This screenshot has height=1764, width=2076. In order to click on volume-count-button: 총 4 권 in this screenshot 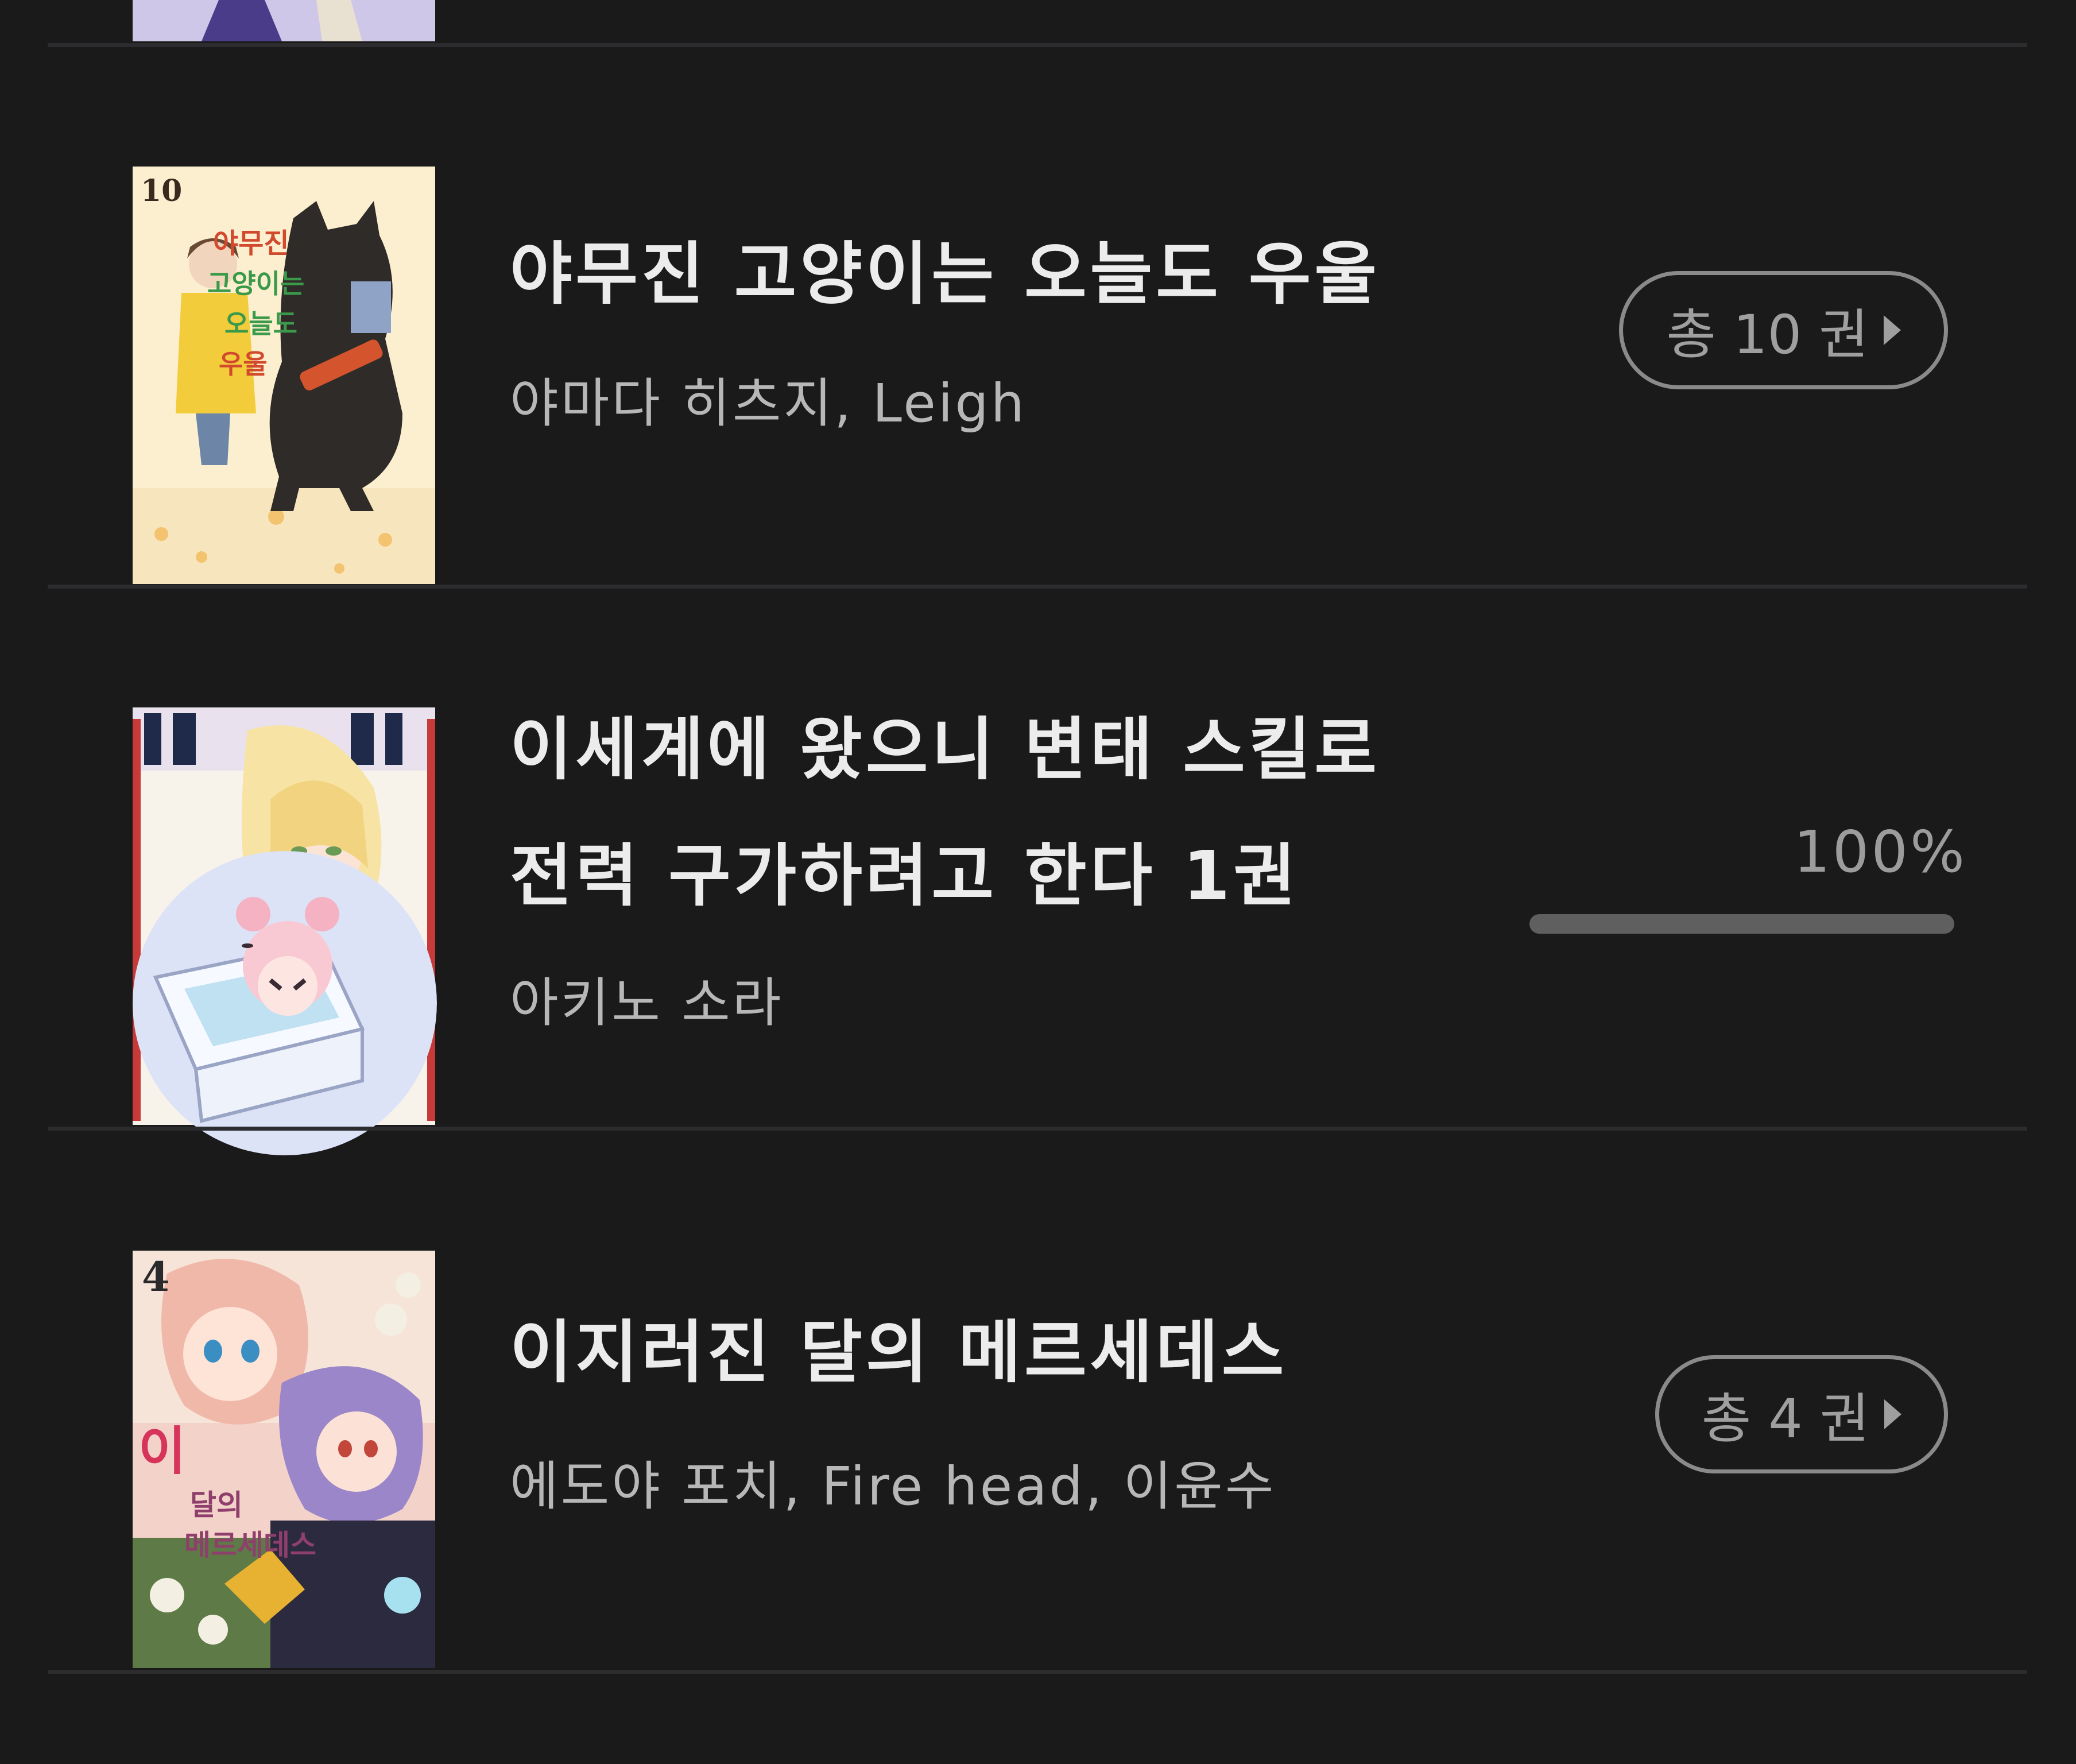, I will do `click(1801, 1414)`.